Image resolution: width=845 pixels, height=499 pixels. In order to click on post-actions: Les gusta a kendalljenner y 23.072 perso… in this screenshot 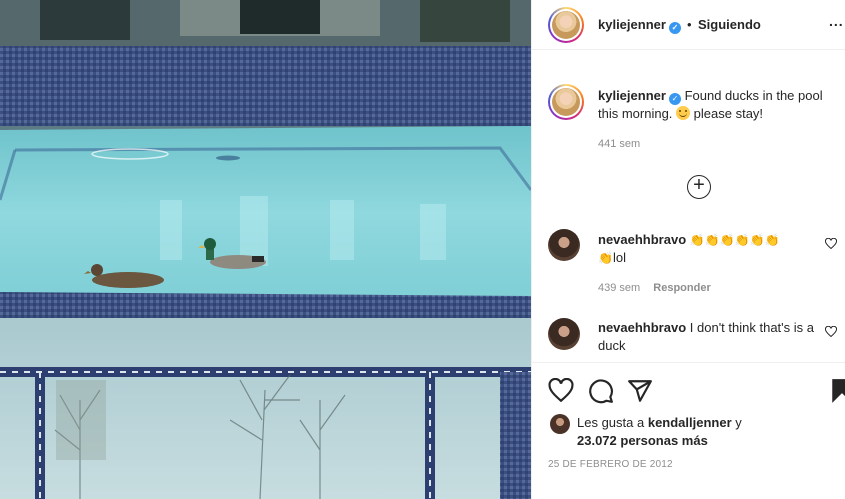, I will do `click(688, 430)`.